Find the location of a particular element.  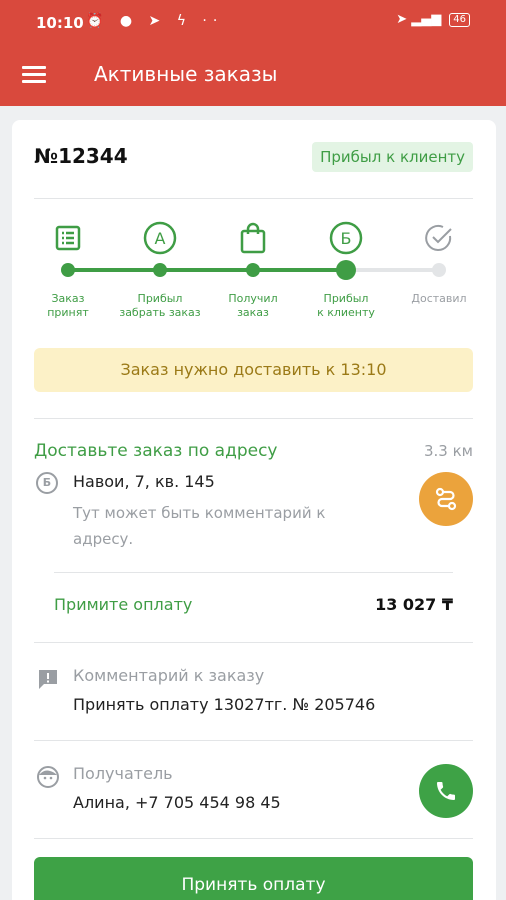

order-comment-text: Принять оплату 13027тг. № 205746 is located at coordinates (224, 704).